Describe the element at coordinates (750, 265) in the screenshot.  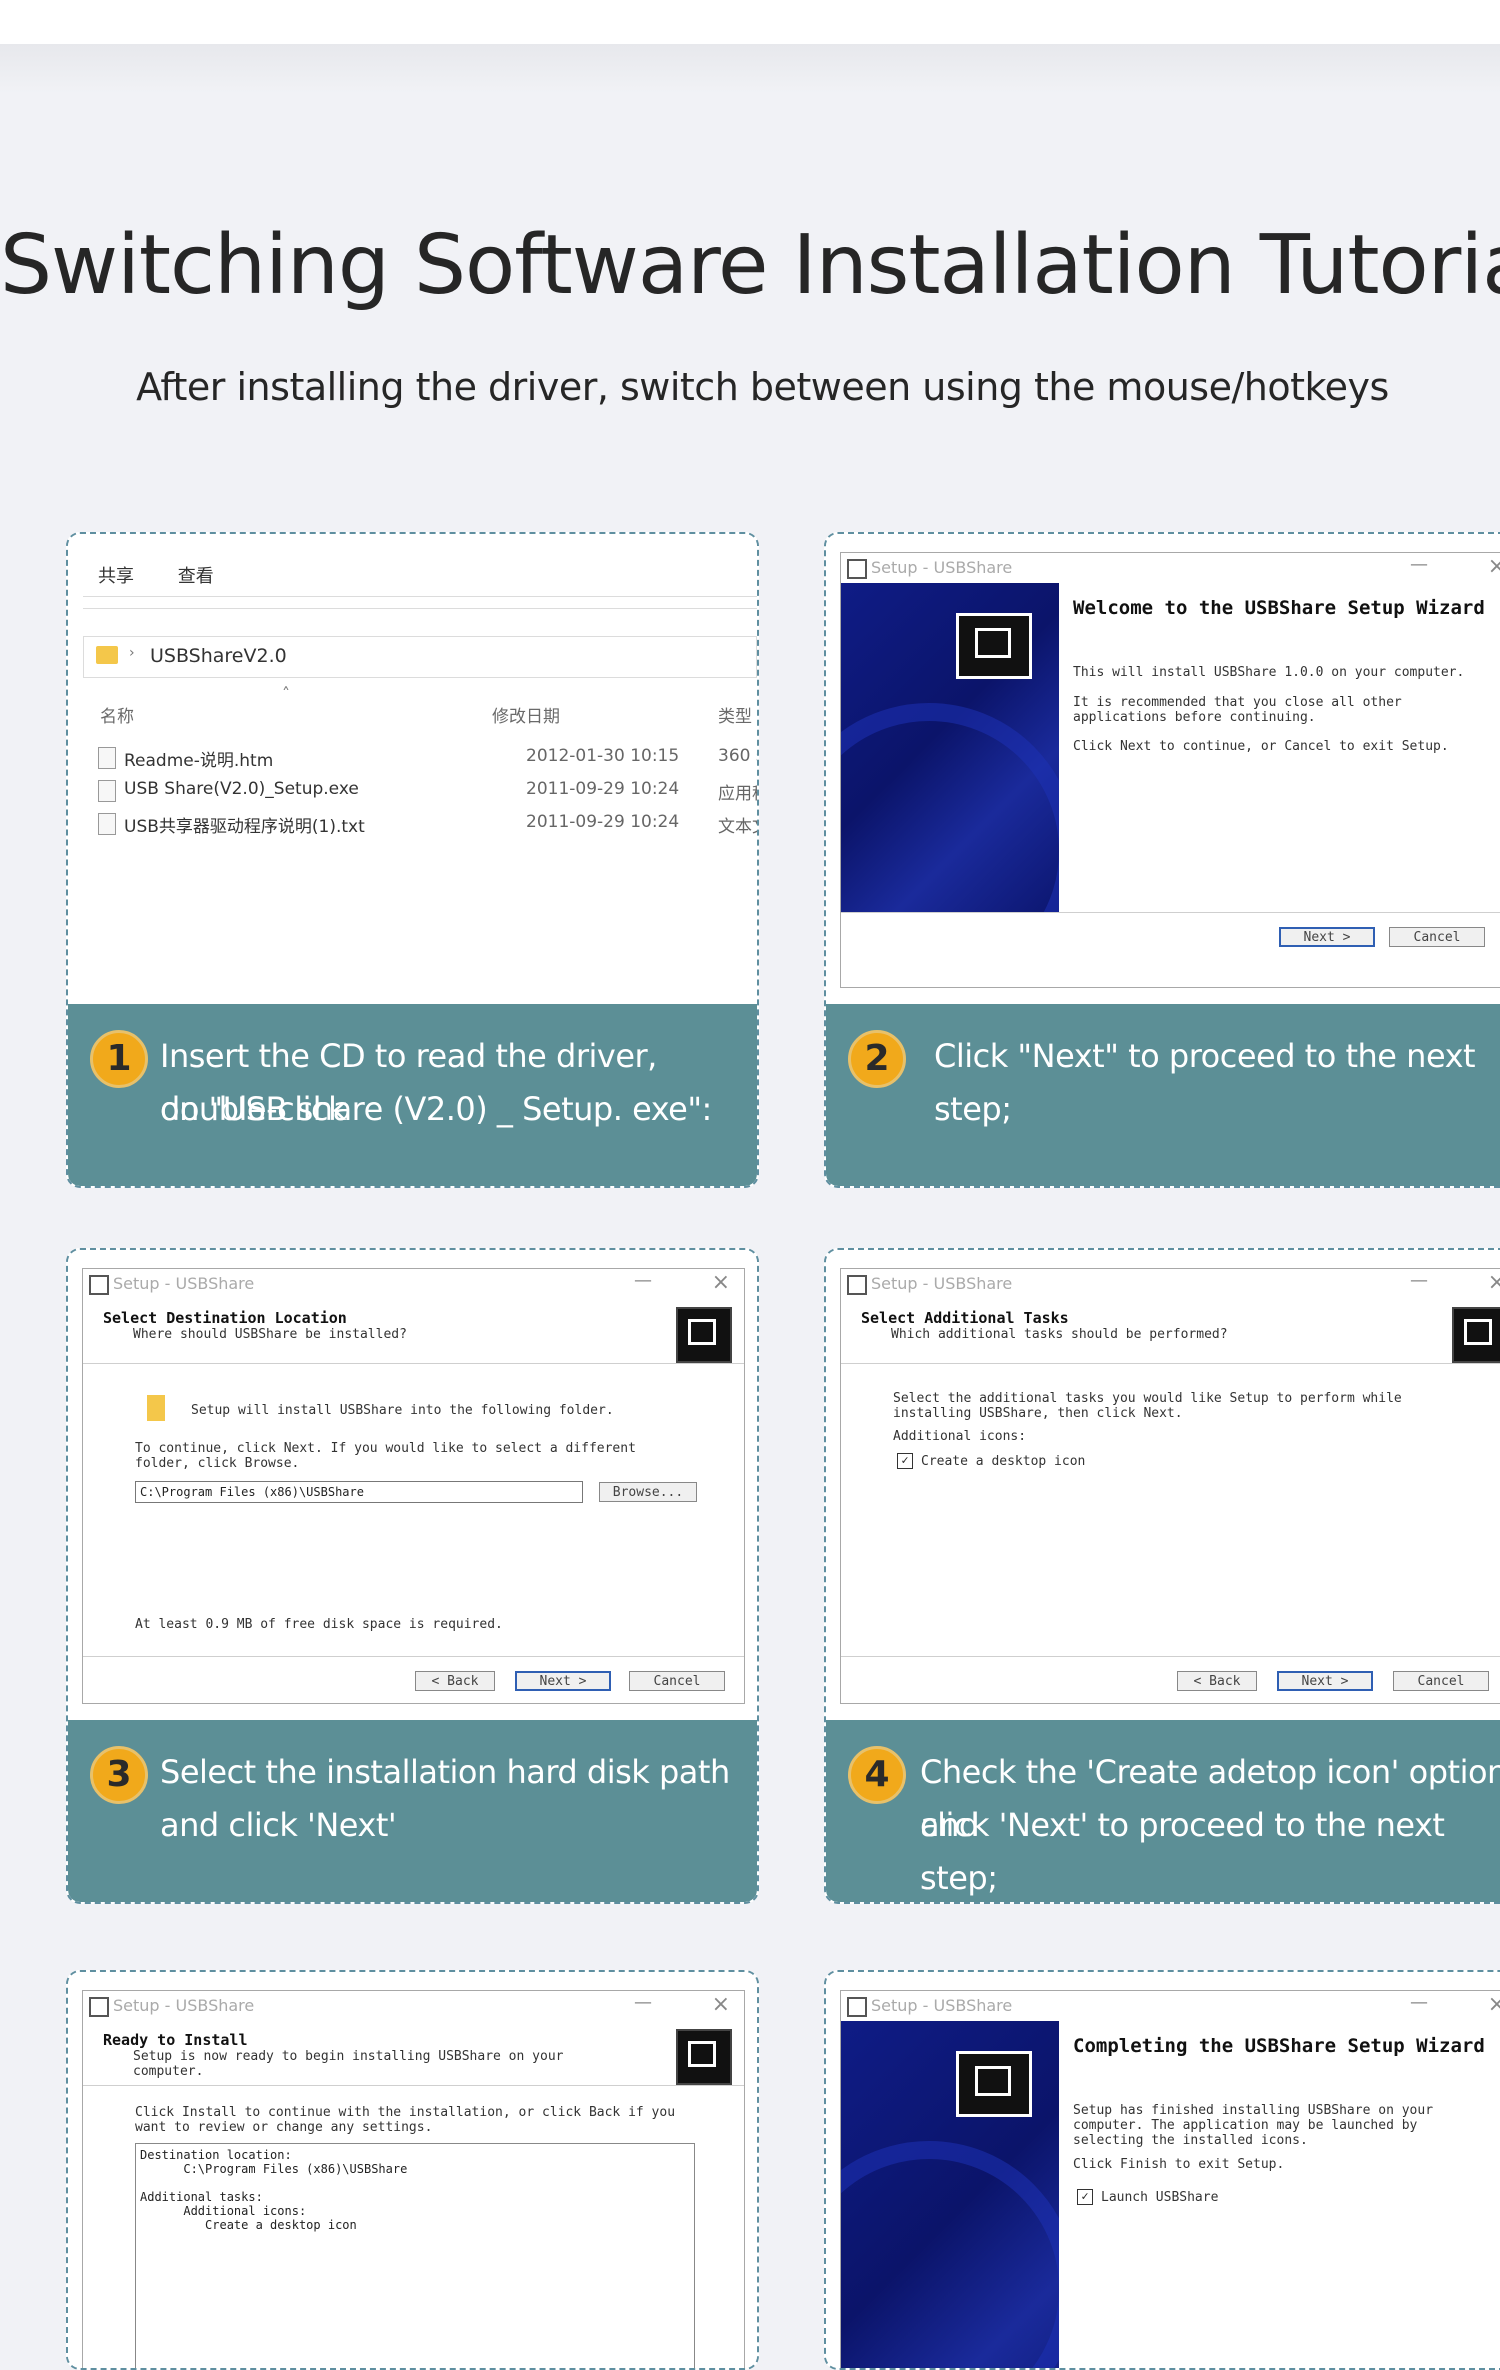
I see `page-title: Switching Software Installation Tutorial` at that location.